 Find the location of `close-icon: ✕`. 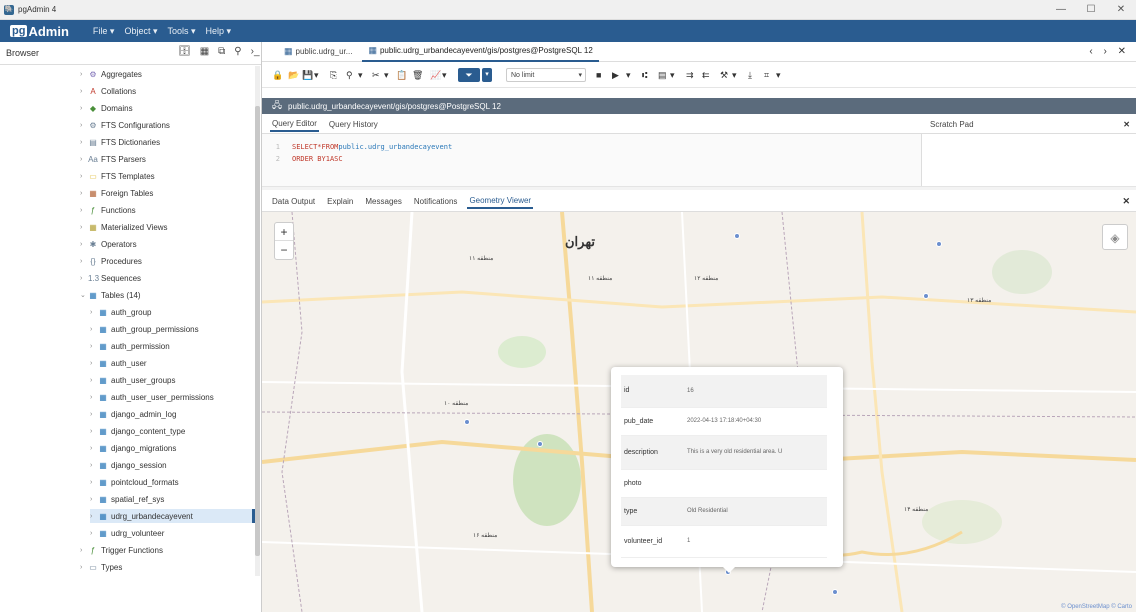

close-icon: ✕ is located at coordinates (1126, 201).